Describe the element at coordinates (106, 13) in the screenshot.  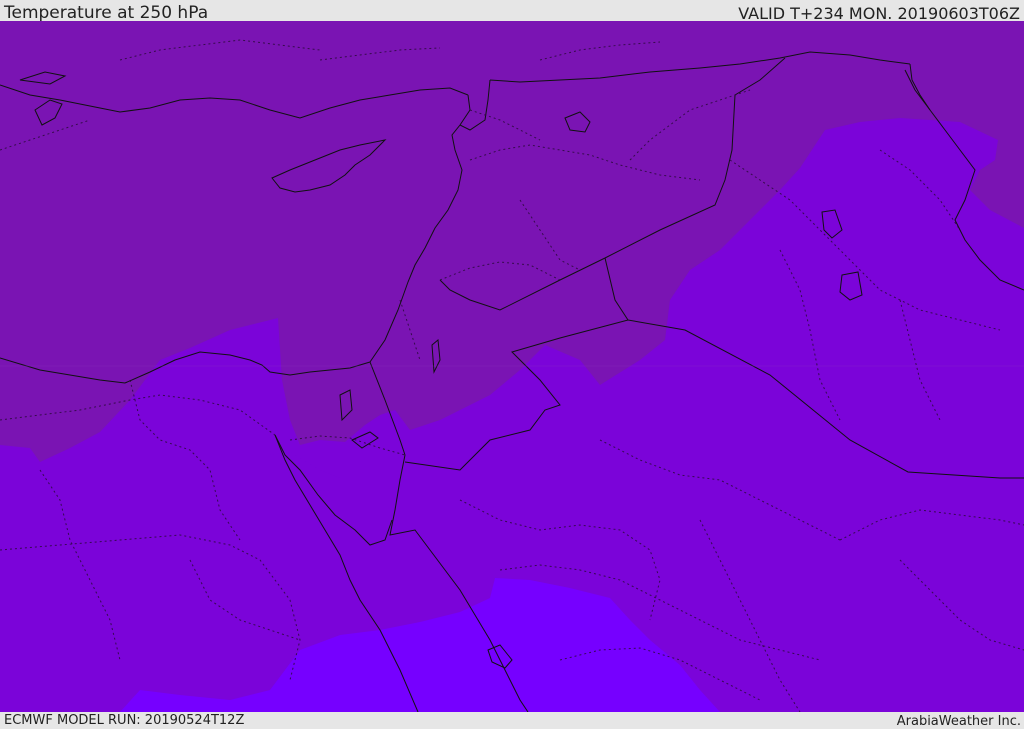
I see `map-title: Temperature at 250 hPa` at that location.